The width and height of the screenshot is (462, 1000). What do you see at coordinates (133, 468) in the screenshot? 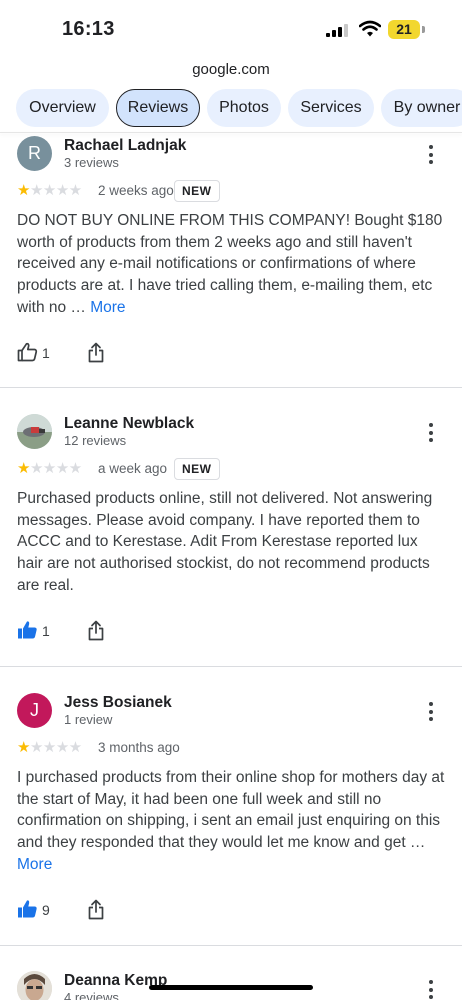
I see `review-date: a week ago` at bounding box center [133, 468].